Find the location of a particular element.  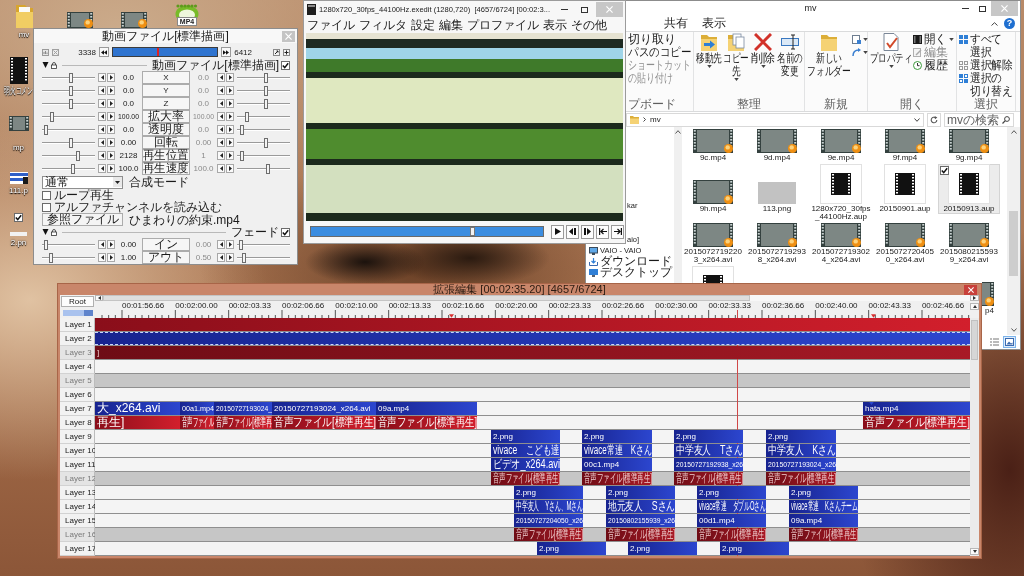

file-item: 20150802155939_x264.avi is located at coordinates (969, 244).